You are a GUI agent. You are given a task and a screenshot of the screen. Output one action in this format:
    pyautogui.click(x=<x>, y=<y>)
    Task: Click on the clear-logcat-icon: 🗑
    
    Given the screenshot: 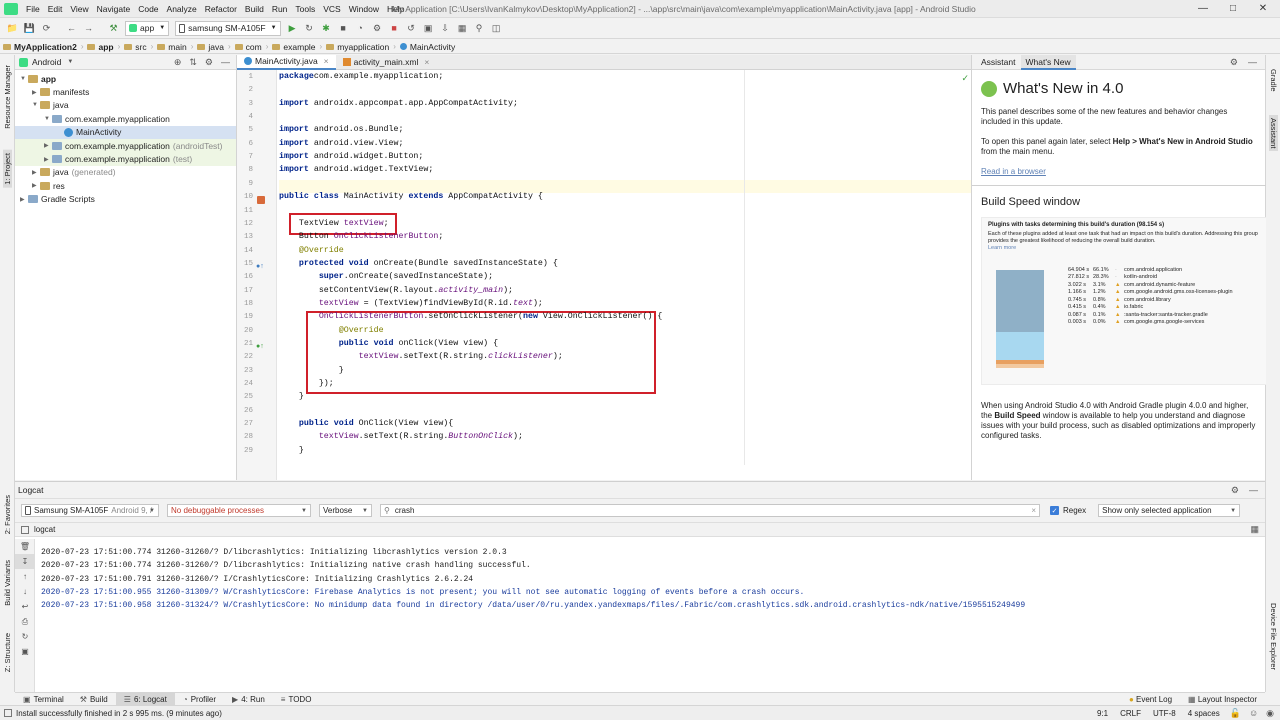 What is the action you would take?
    pyautogui.click(x=25, y=546)
    